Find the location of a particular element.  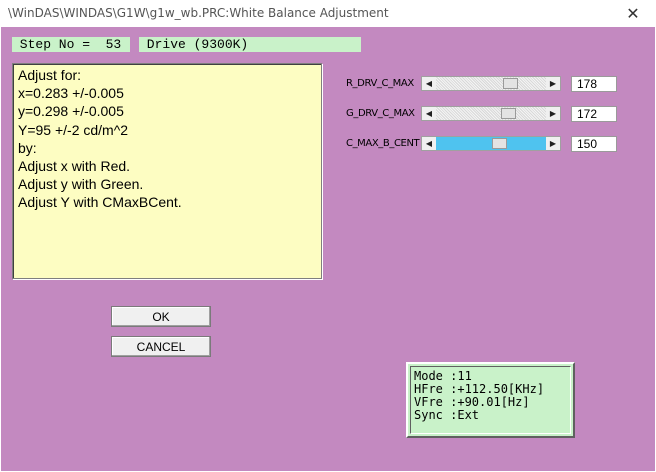

instruction-line: Y=95 +/-2 cd/m^2 is located at coordinates (73, 129).